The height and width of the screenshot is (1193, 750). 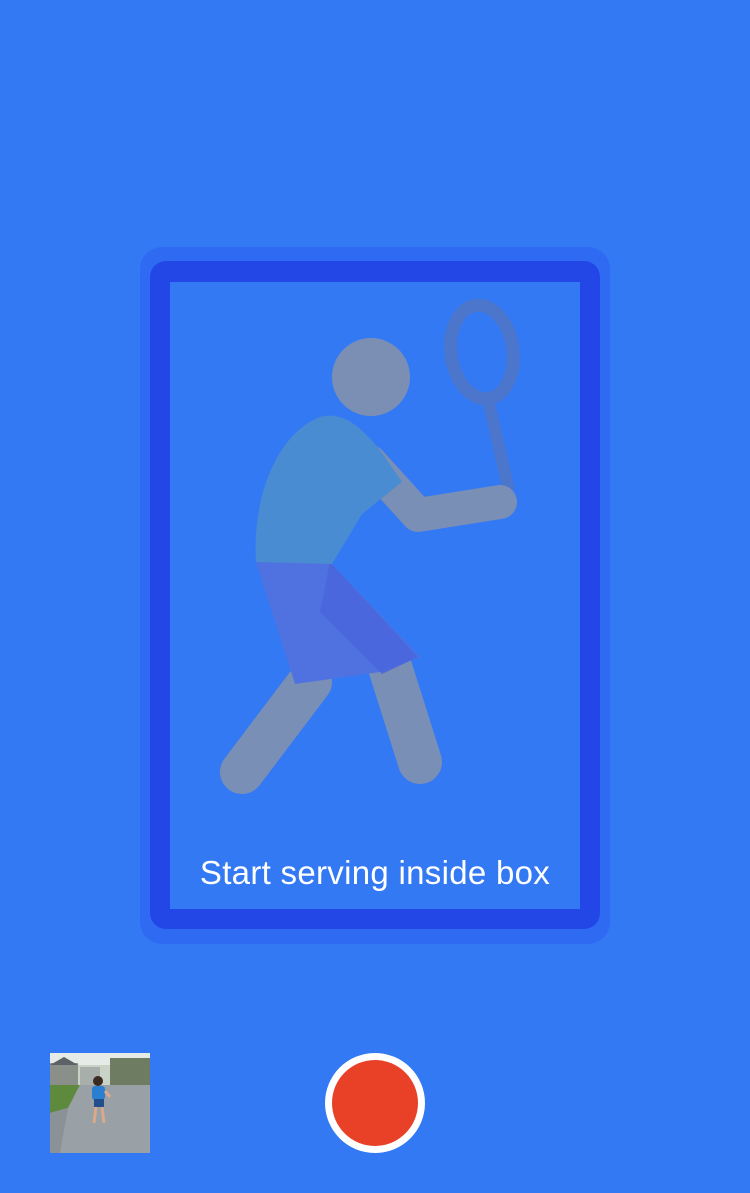 I want to click on serve-box-hint: Start serving inside box, so click(x=375, y=872).